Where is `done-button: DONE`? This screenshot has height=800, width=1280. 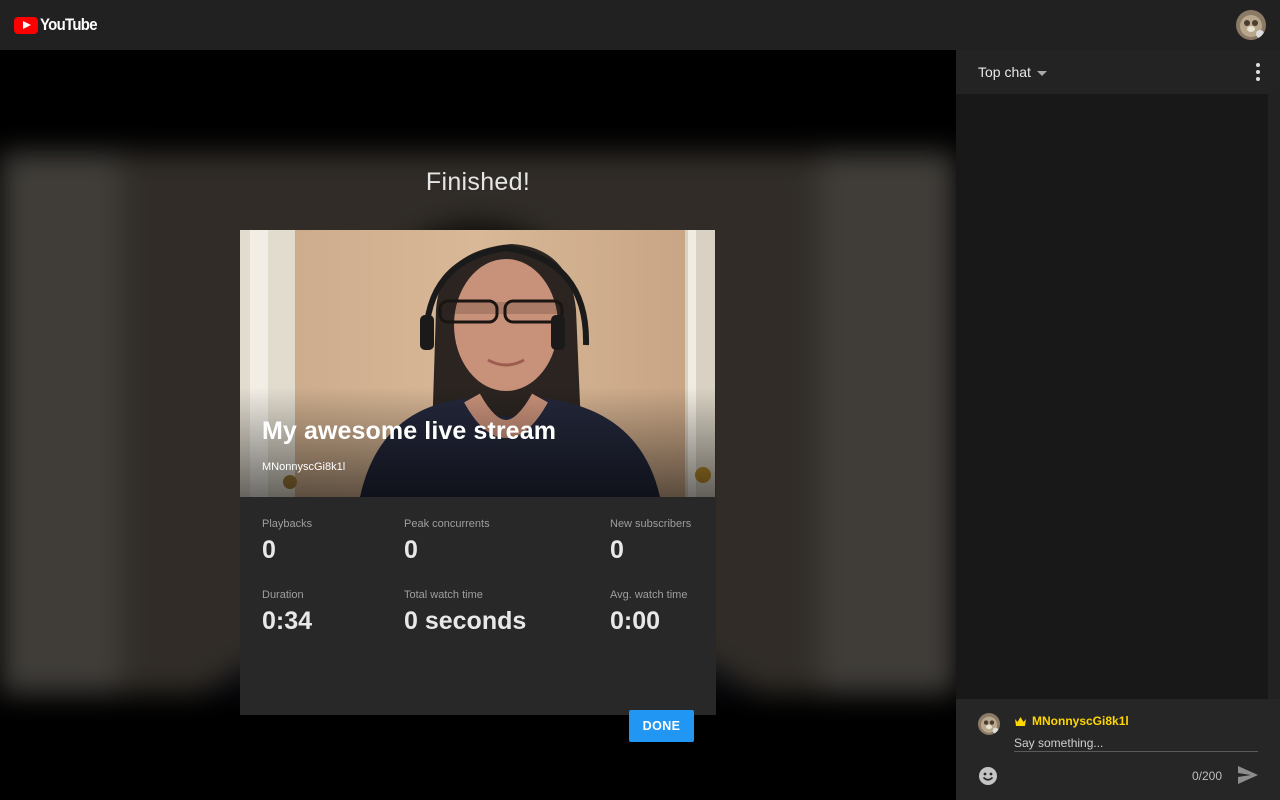 done-button: DONE is located at coordinates (661, 726).